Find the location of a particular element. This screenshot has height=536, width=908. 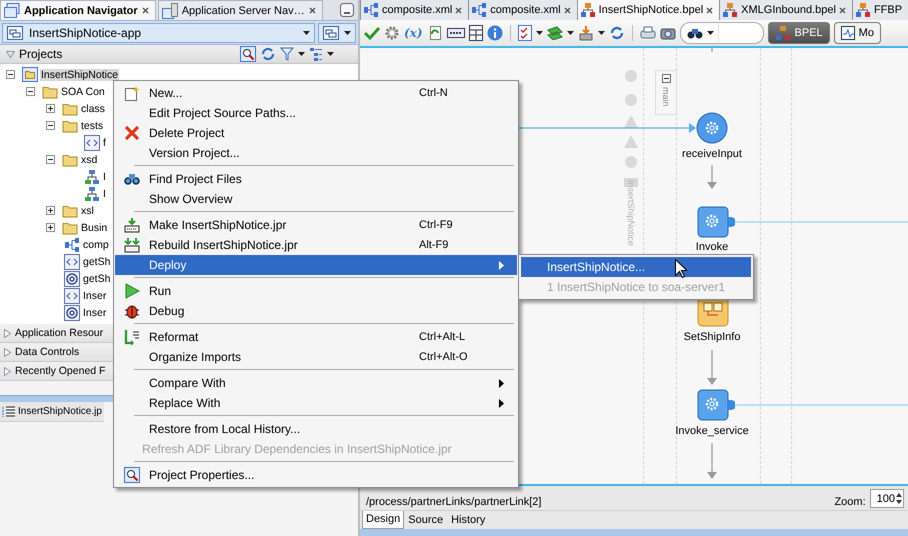

minimize-icon is located at coordinates (347, 10).